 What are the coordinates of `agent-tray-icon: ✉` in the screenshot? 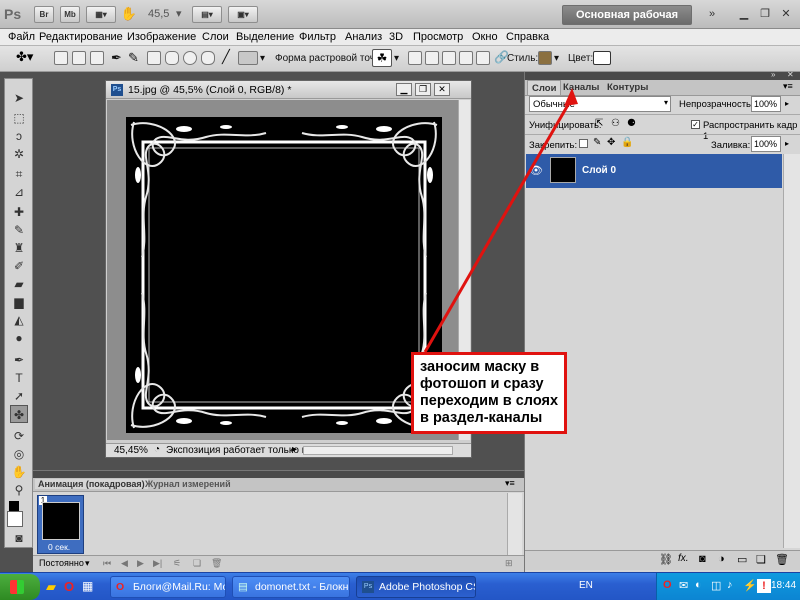 It's located at (683, 585).